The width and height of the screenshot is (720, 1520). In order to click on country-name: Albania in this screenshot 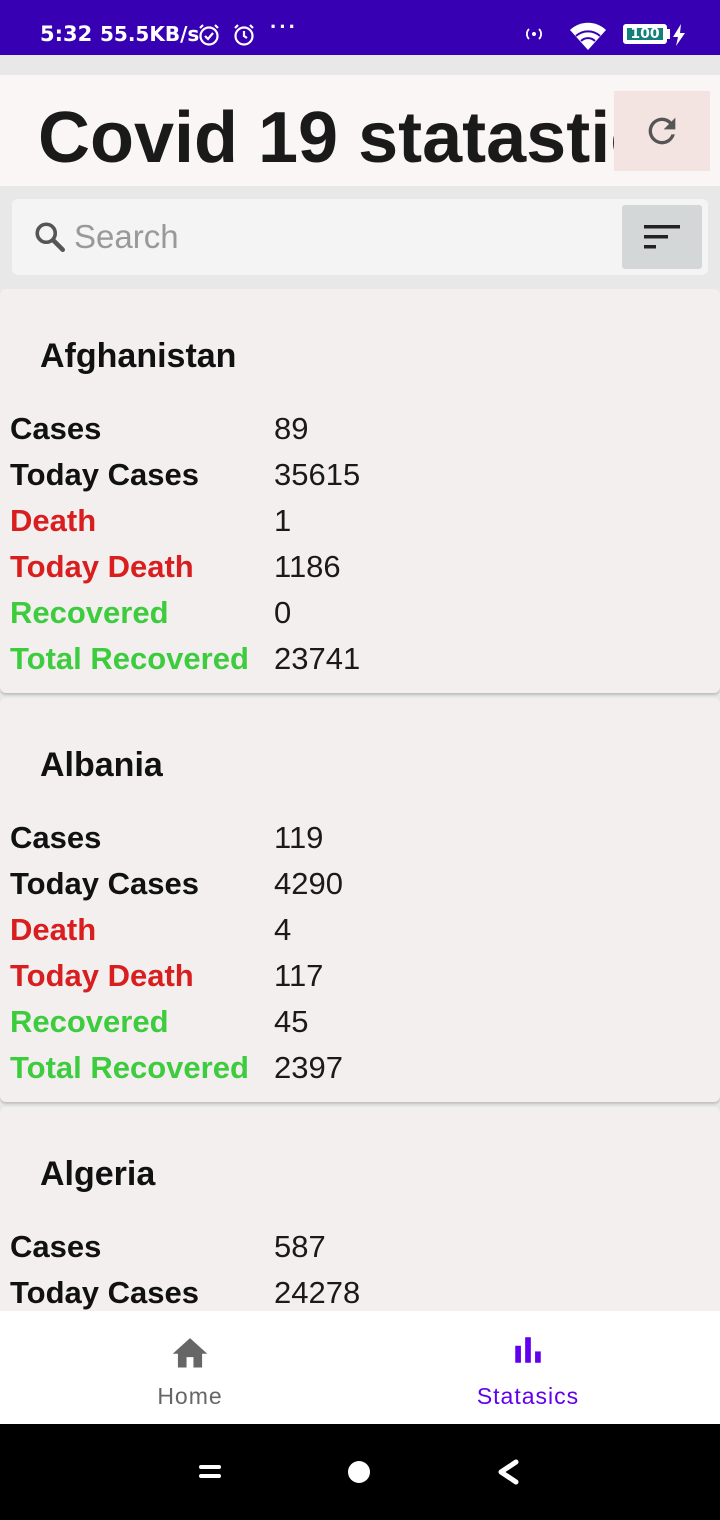, I will do `click(101, 765)`.